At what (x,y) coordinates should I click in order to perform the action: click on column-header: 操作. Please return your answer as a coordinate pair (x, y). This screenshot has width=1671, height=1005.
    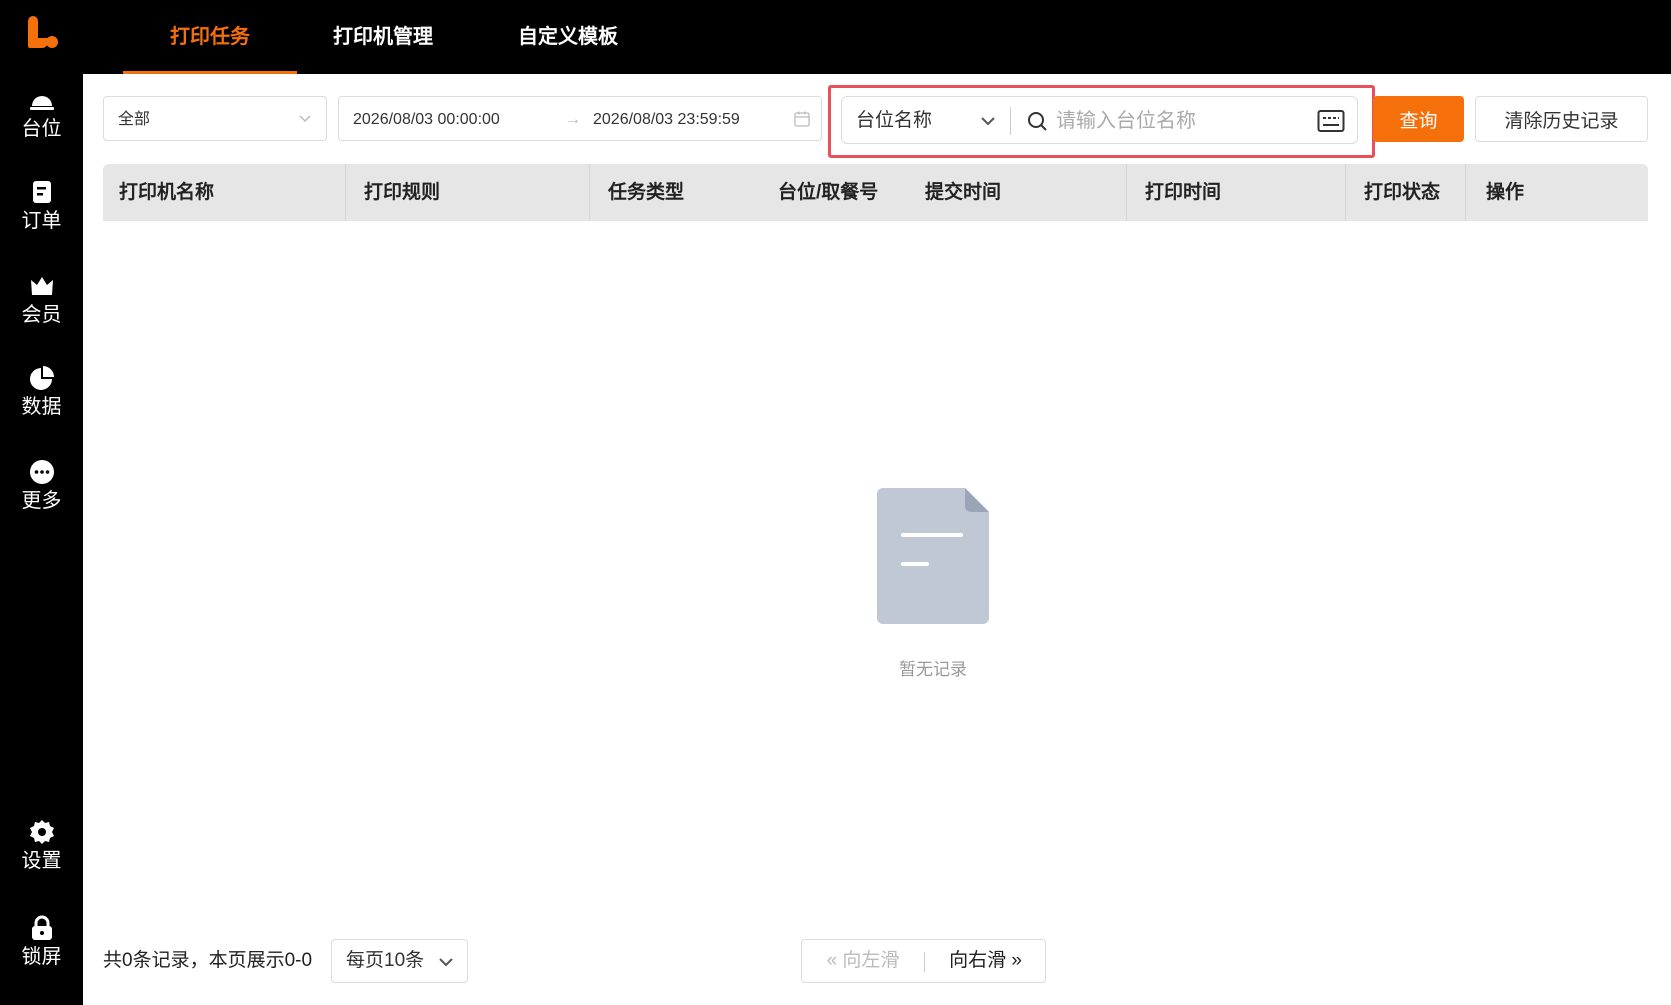
    Looking at the image, I should click on (1505, 192).